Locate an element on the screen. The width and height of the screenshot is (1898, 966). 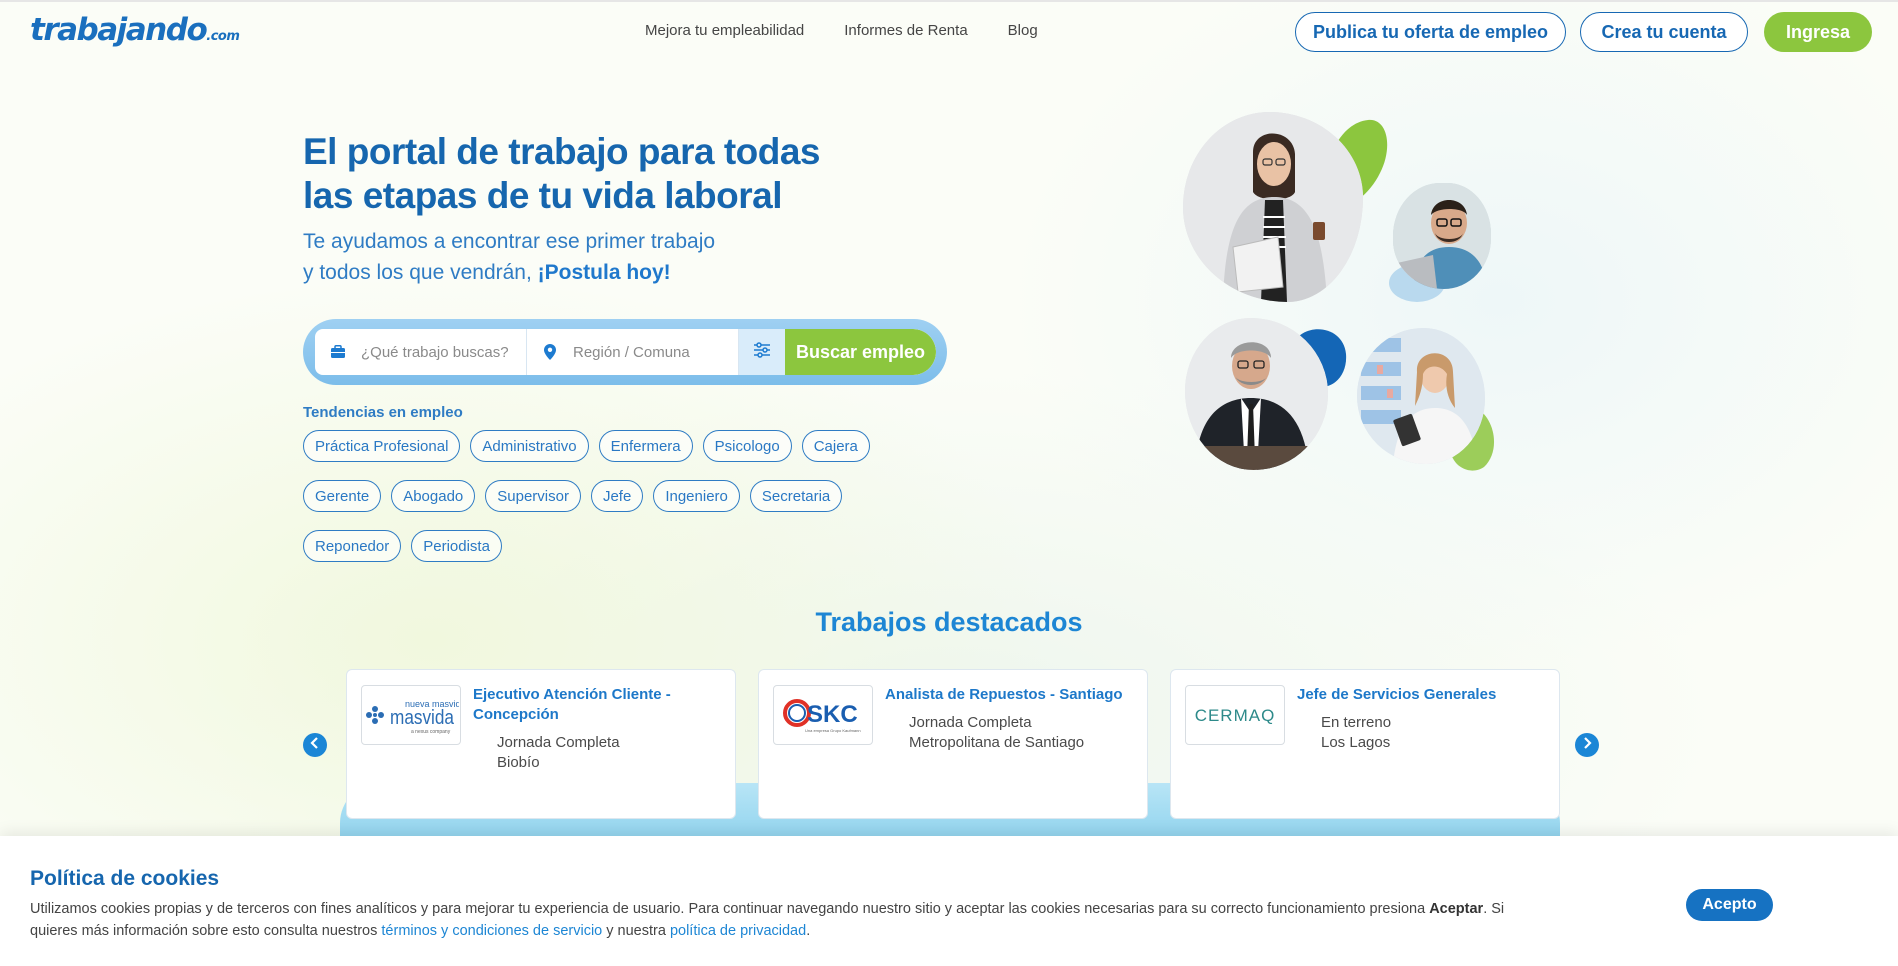
location-pin-icon is located at coordinates (550, 352).